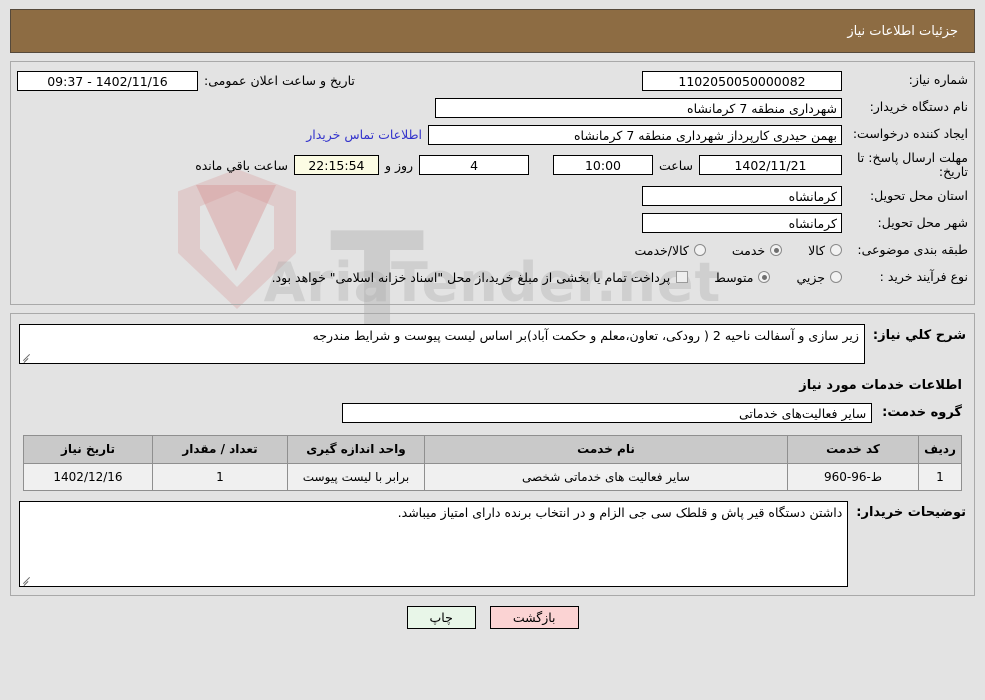  Describe the element at coordinates (919, 335) in the screenshot. I see `general-description-label: شرح کلي نیاز:` at that location.